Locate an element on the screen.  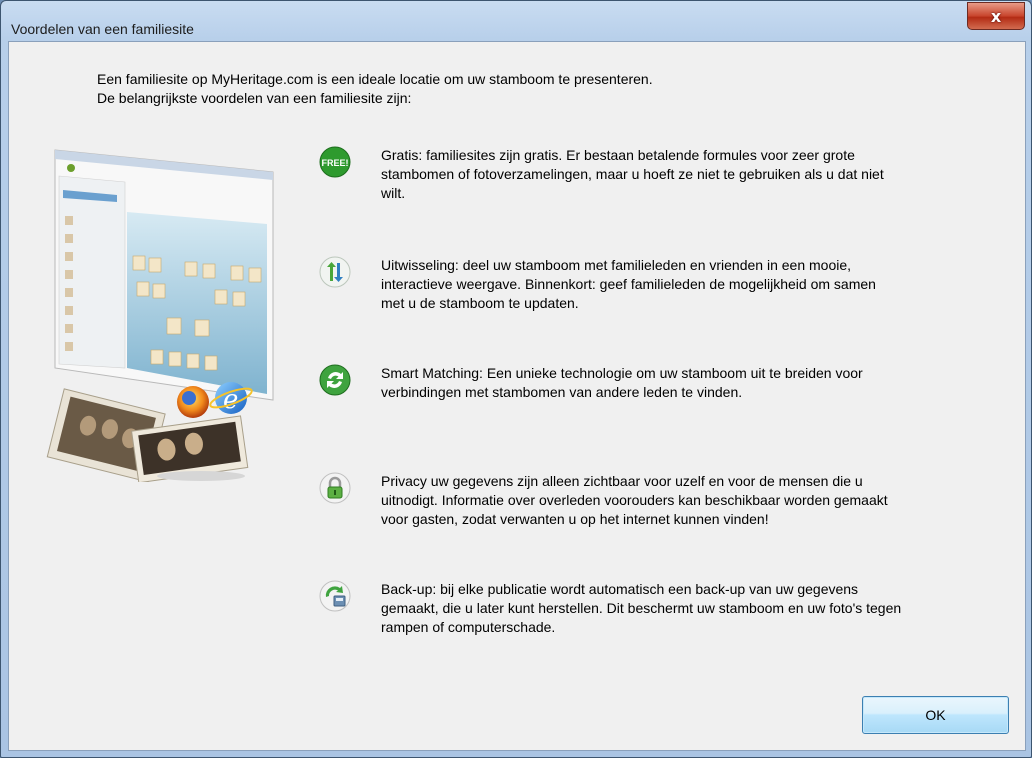
benefit-line: wilt. is located at coordinates (393, 193).